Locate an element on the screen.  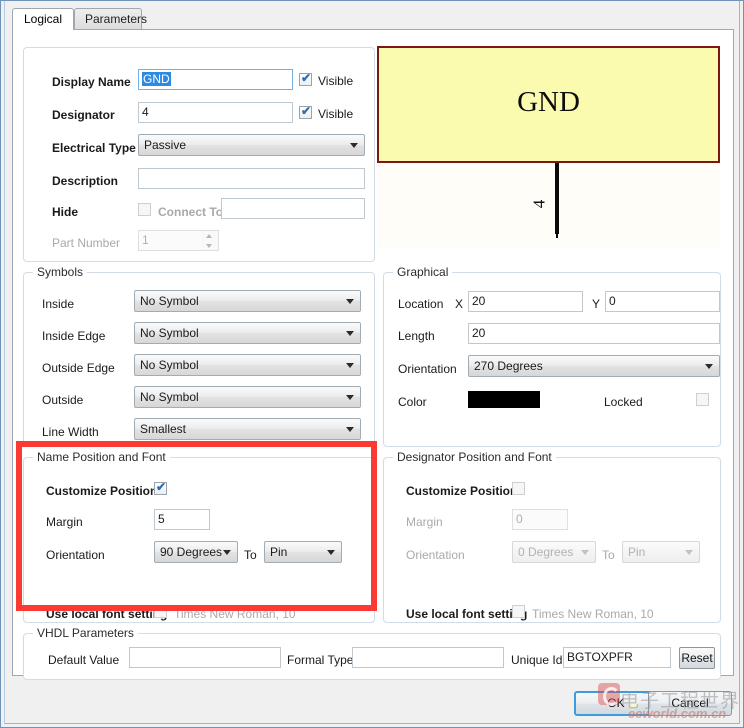
pin-preview: GND 4 is located at coordinates (548, 147).